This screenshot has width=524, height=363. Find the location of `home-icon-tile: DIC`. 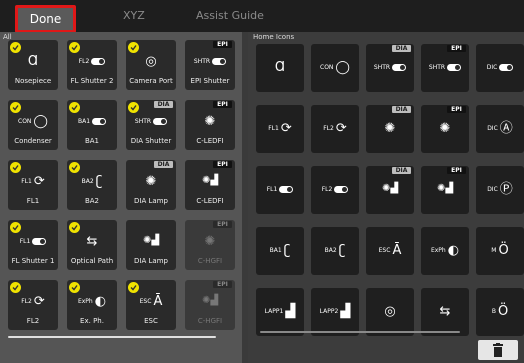

home-icon-tile: DIC is located at coordinates (500, 68).